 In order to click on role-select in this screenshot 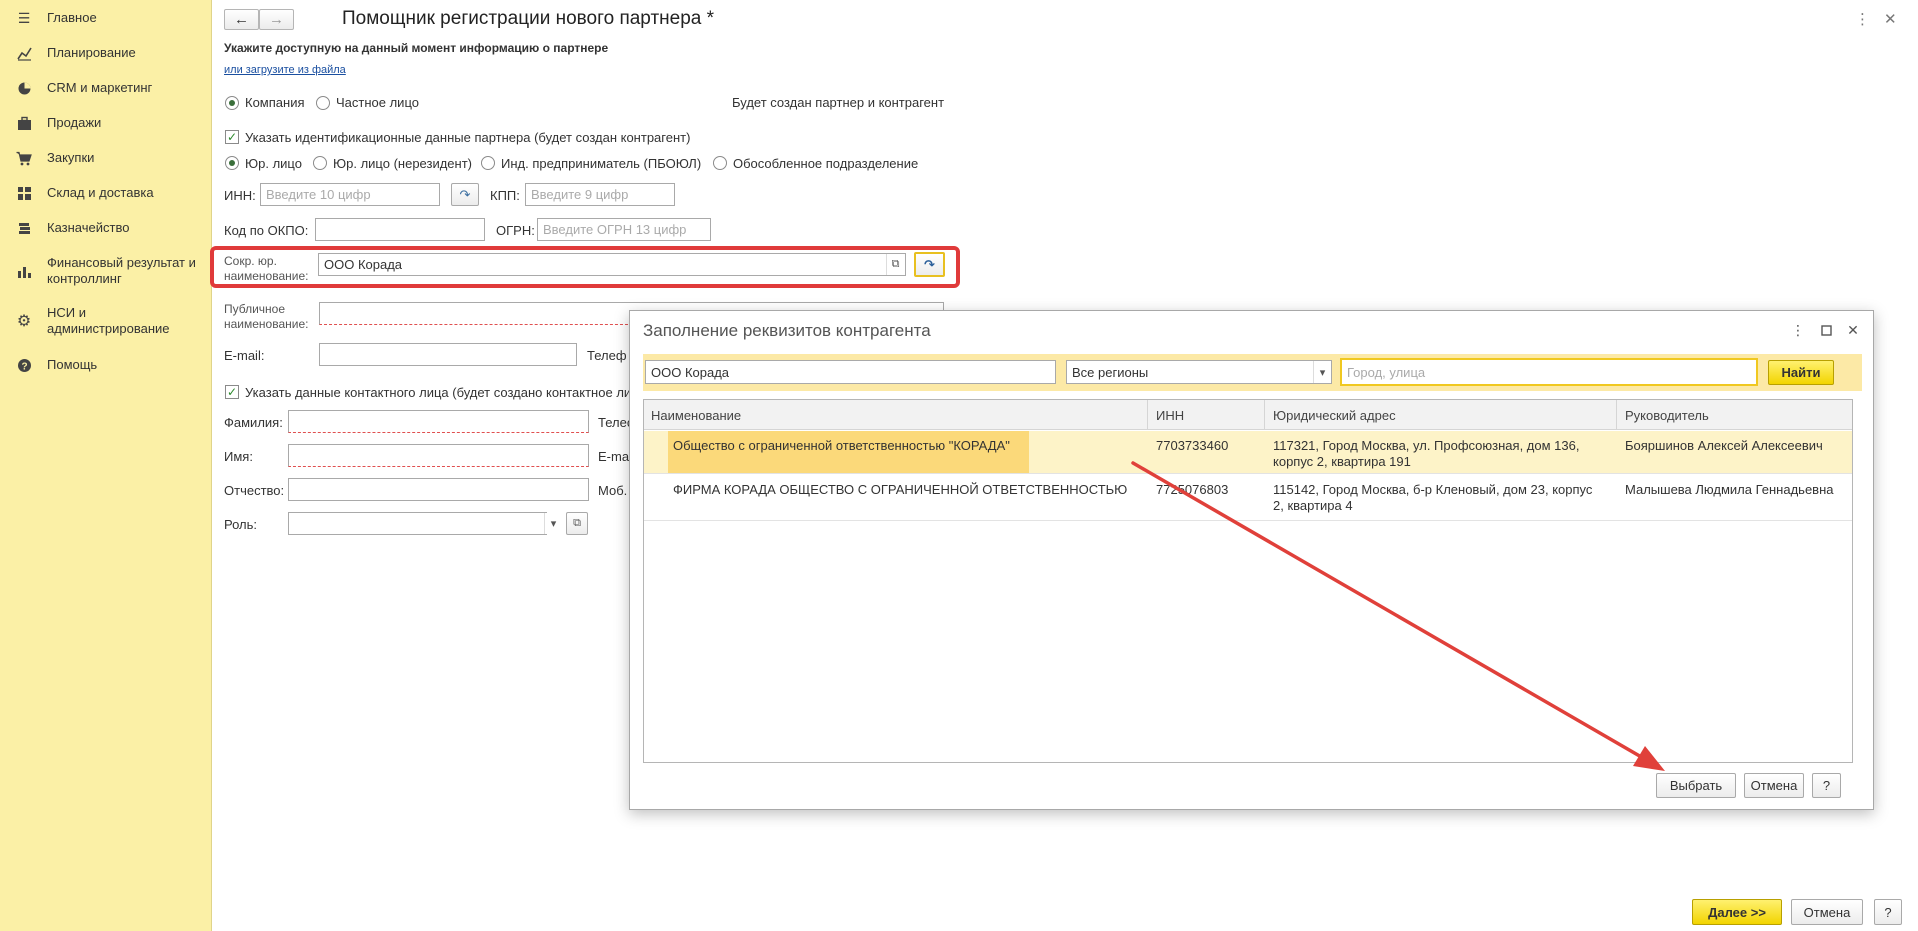, I will do `click(417, 523)`.